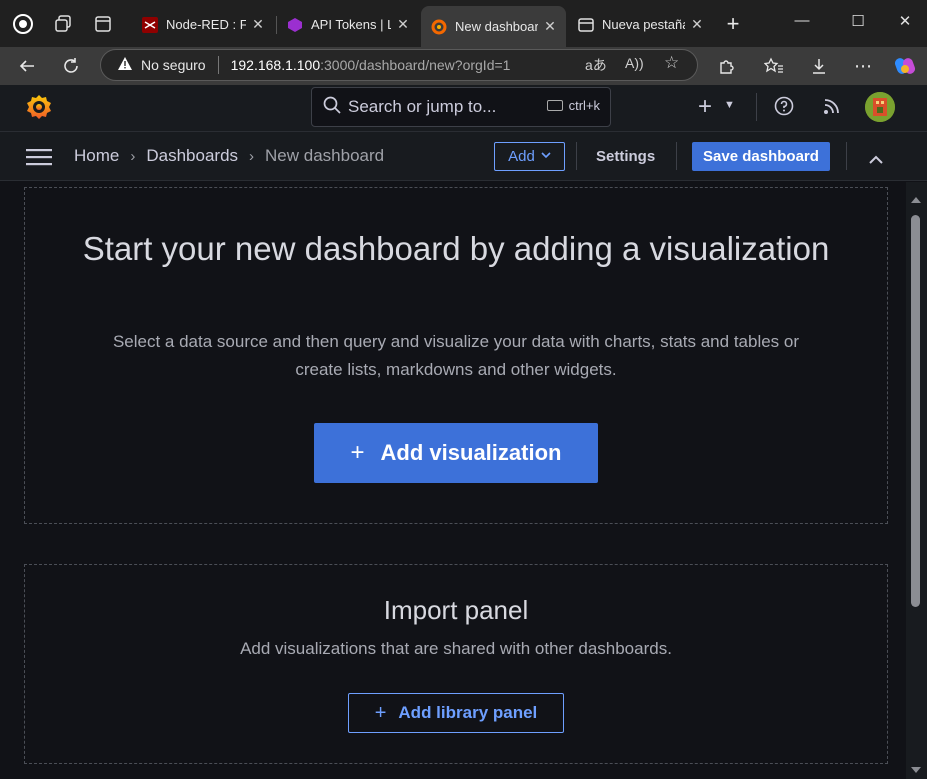 The image size is (927, 779). What do you see at coordinates (802, 20) in the screenshot?
I see `minimize-icon: —` at bounding box center [802, 20].